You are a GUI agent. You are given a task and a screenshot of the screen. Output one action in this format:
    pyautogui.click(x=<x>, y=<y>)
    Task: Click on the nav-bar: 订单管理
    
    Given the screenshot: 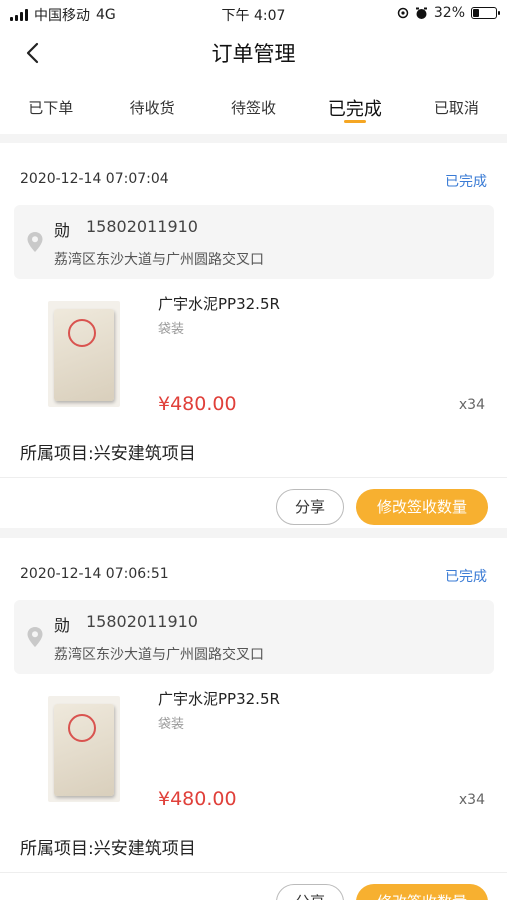 What is the action you would take?
    pyautogui.click(x=253, y=53)
    